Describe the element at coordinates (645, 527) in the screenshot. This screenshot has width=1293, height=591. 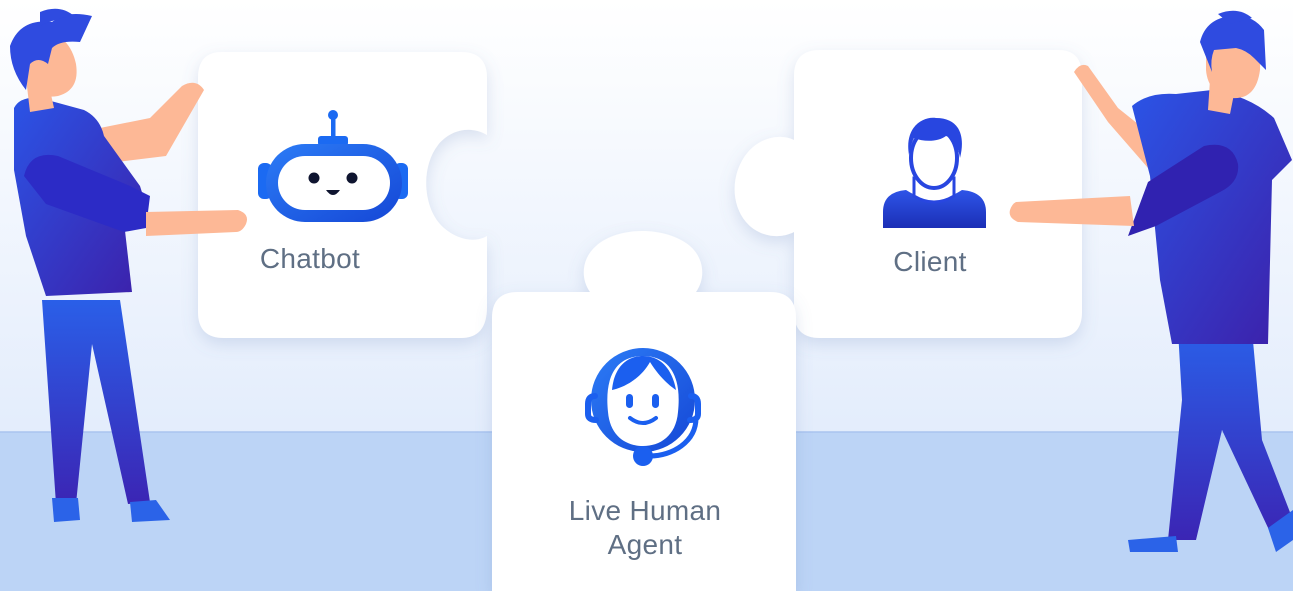
I see `agent-label: Live Human Agent` at that location.